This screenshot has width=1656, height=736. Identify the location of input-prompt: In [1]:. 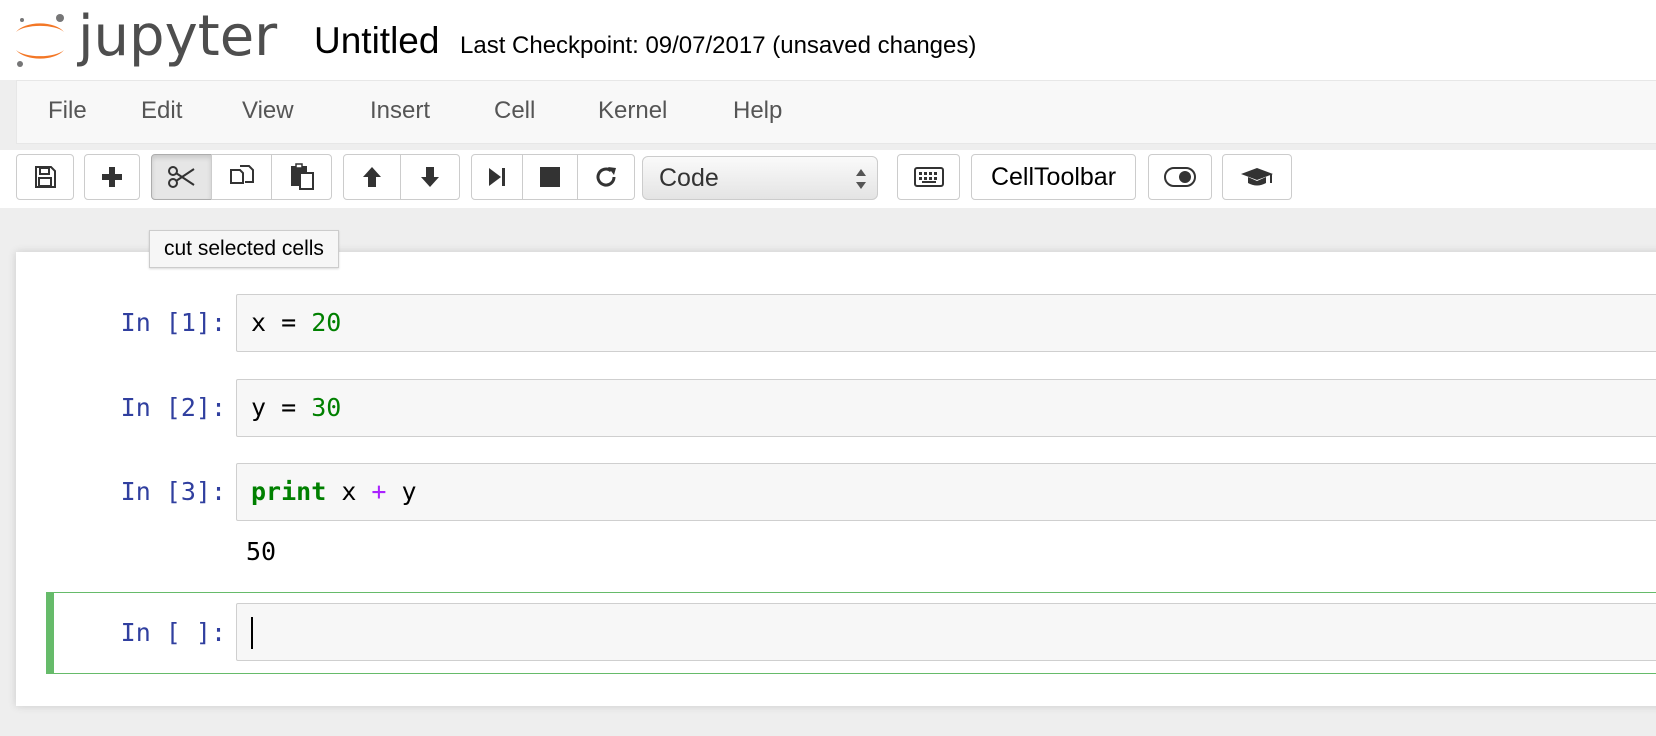
(173, 322).